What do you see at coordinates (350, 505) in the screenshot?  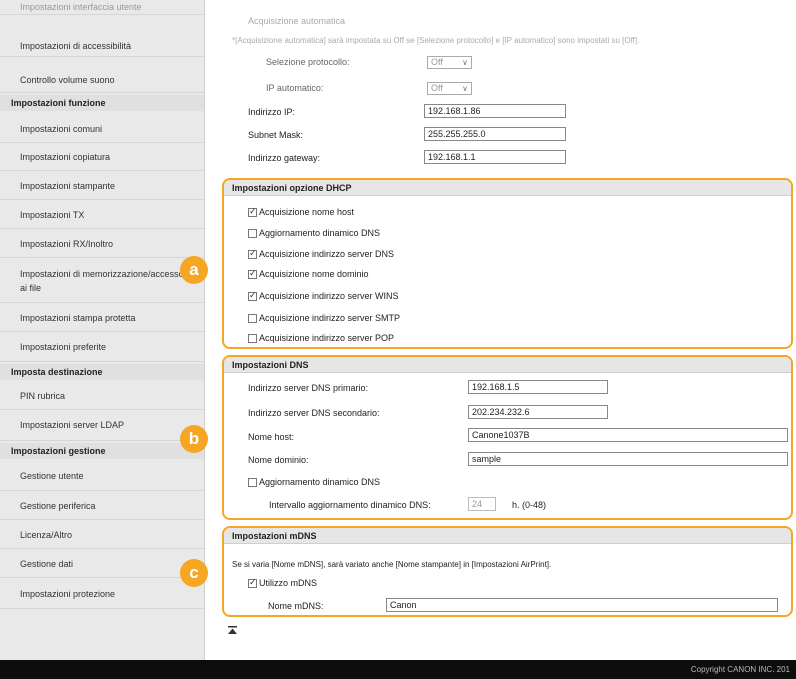 I see `dns-interval-label: Intervallo aggiornamento dinamico DNS:` at bounding box center [350, 505].